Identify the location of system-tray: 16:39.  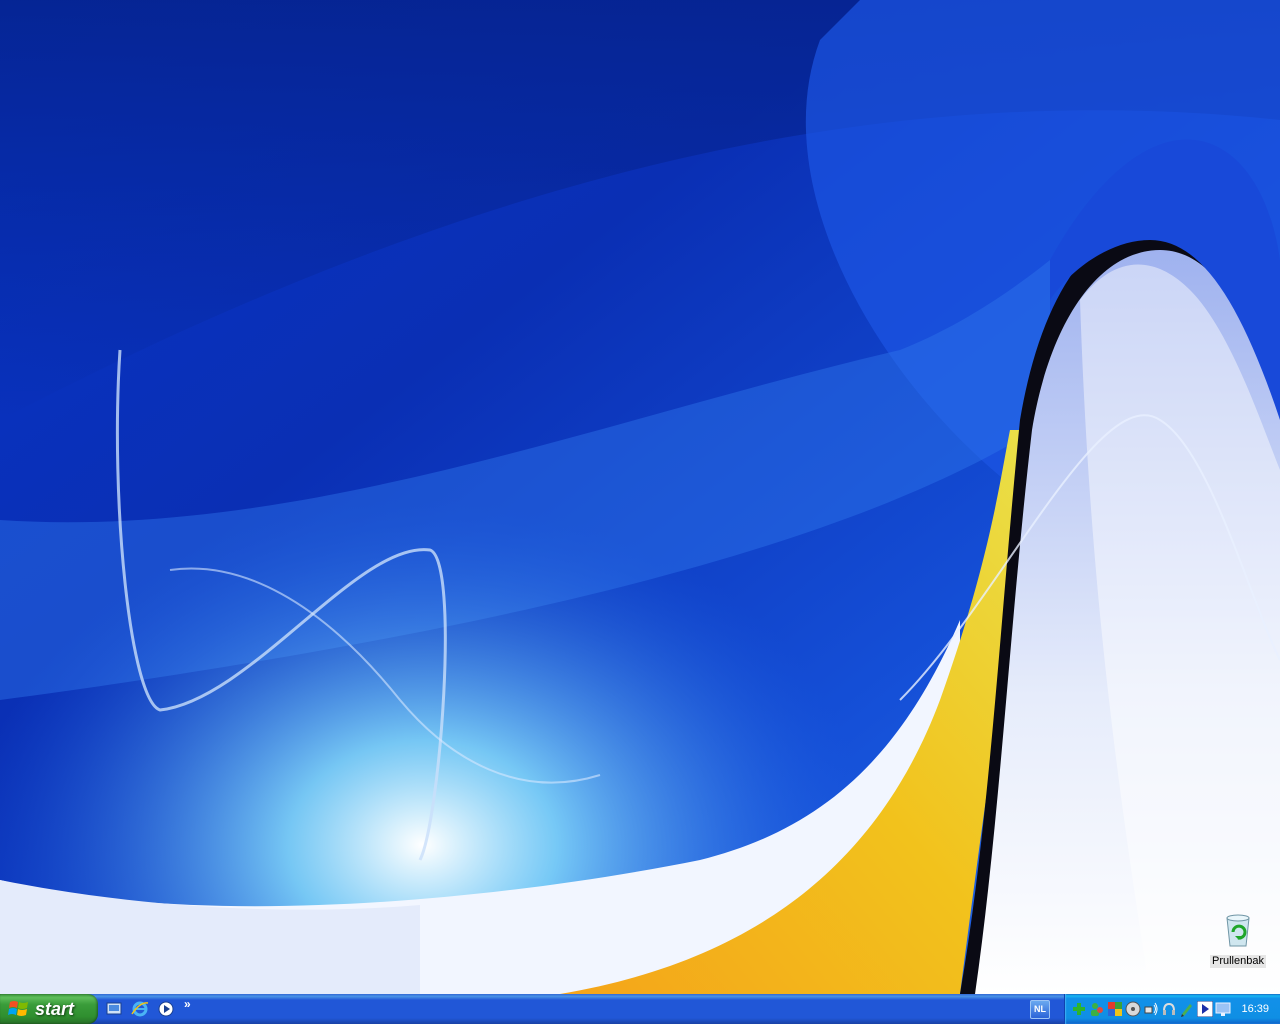
(1172, 1009).